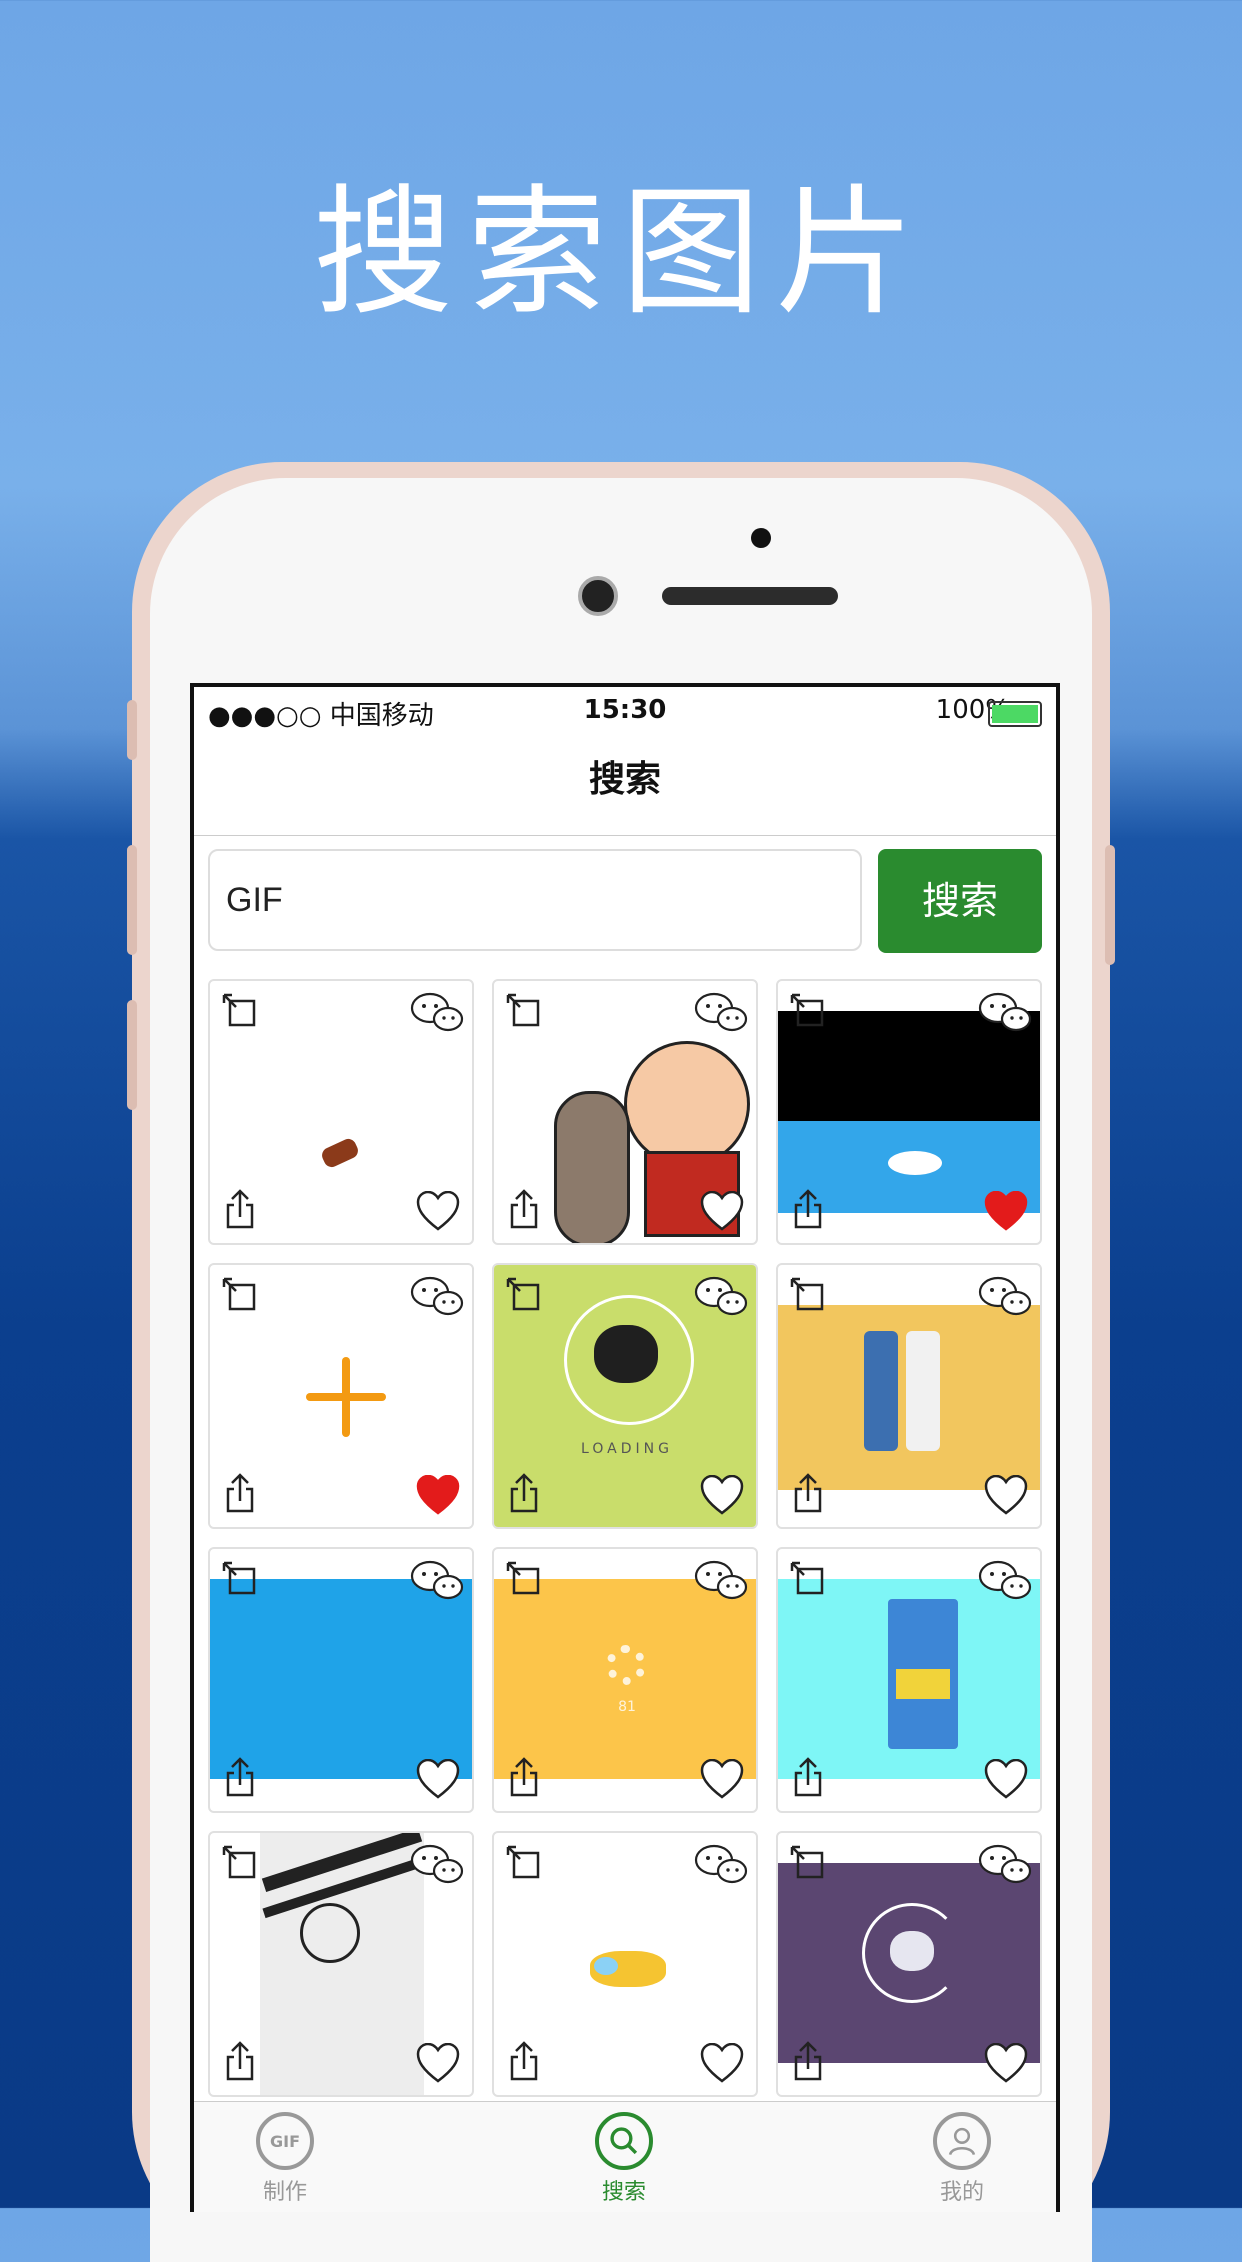  What do you see at coordinates (624, 2141) in the screenshot?
I see `search-icon` at bounding box center [624, 2141].